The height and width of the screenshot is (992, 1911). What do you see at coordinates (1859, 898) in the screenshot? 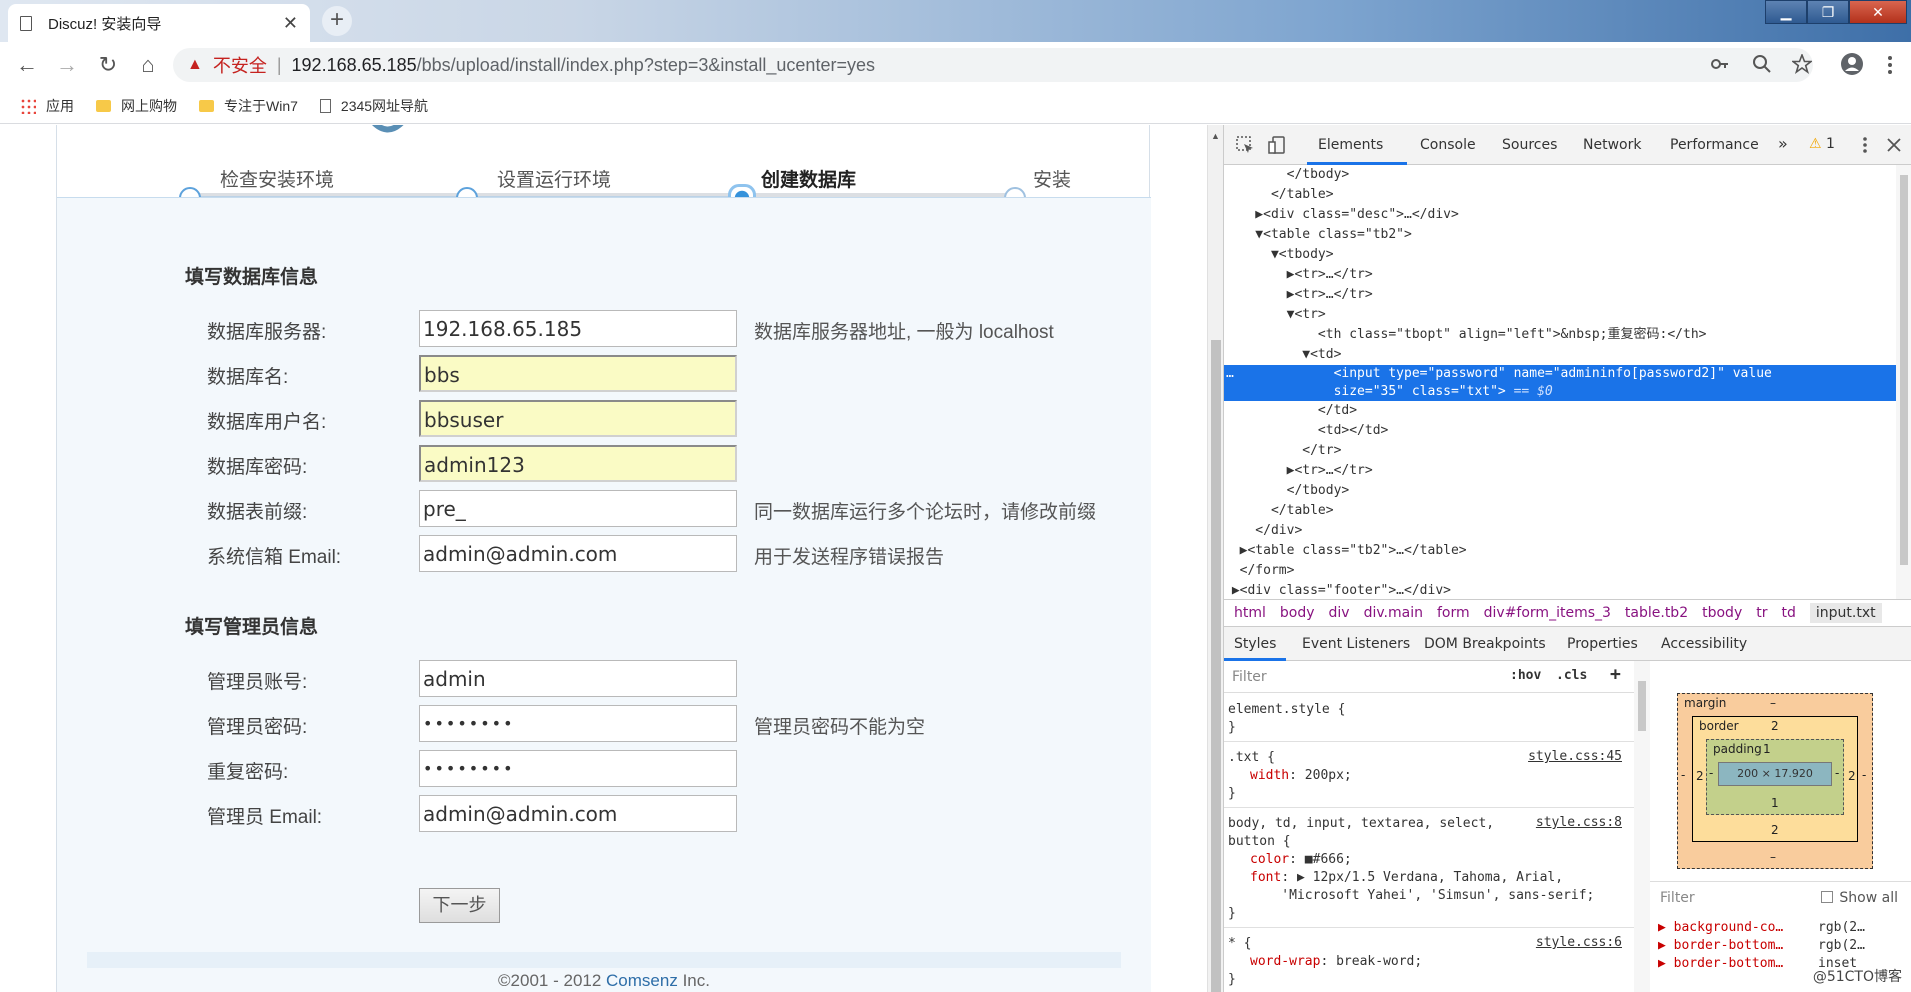
I see `show-all-toggle: Show all` at bounding box center [1859, 898].